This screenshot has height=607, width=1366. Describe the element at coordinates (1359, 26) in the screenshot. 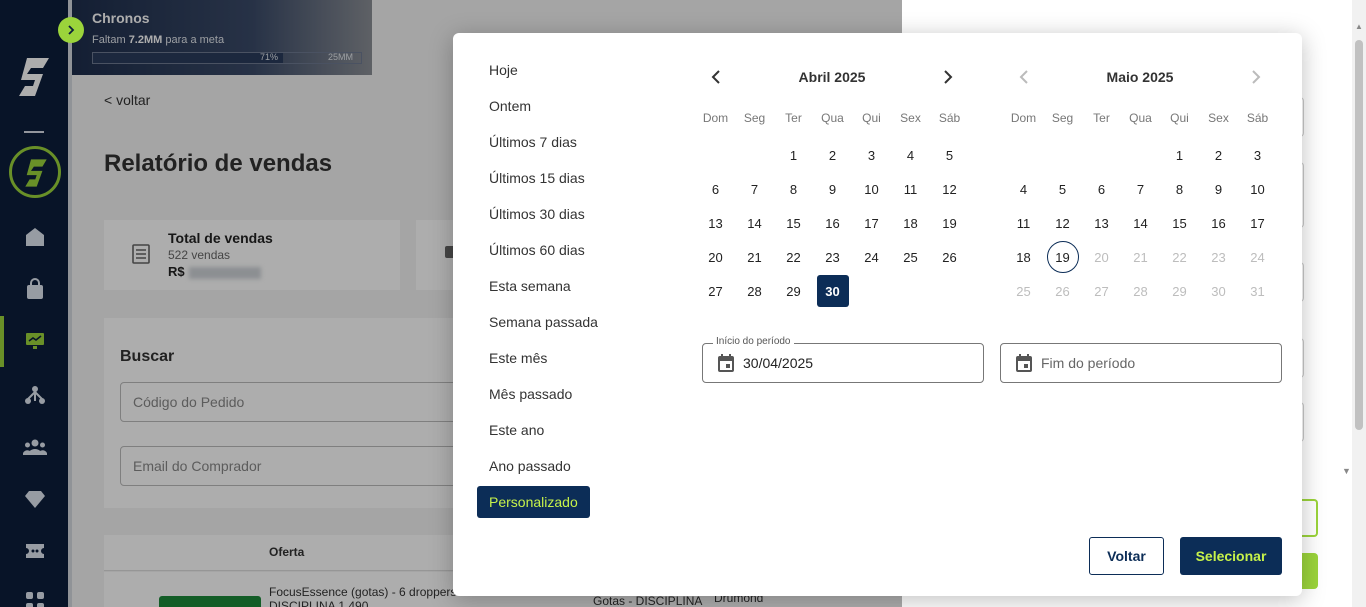

I see `scroll-up-icon: ▲` at that location.